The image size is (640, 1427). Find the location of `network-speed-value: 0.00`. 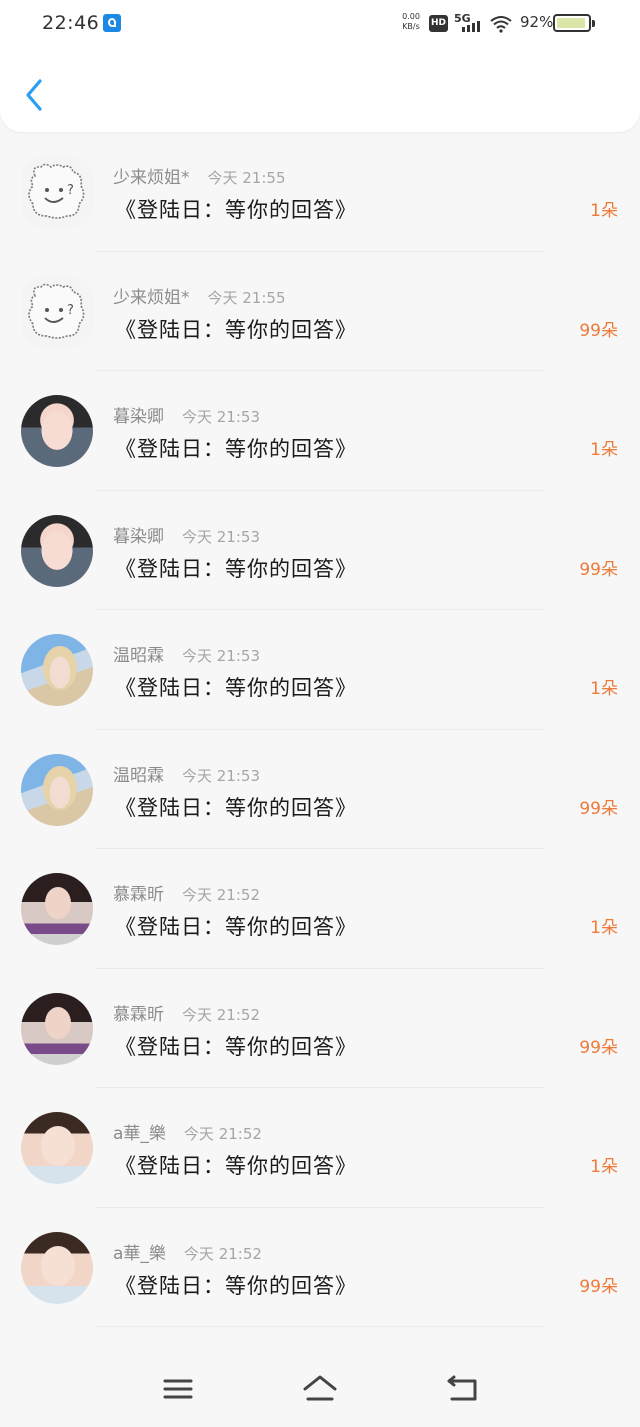

network-speed-value: 0.00 is located at coordinates (411, 16).